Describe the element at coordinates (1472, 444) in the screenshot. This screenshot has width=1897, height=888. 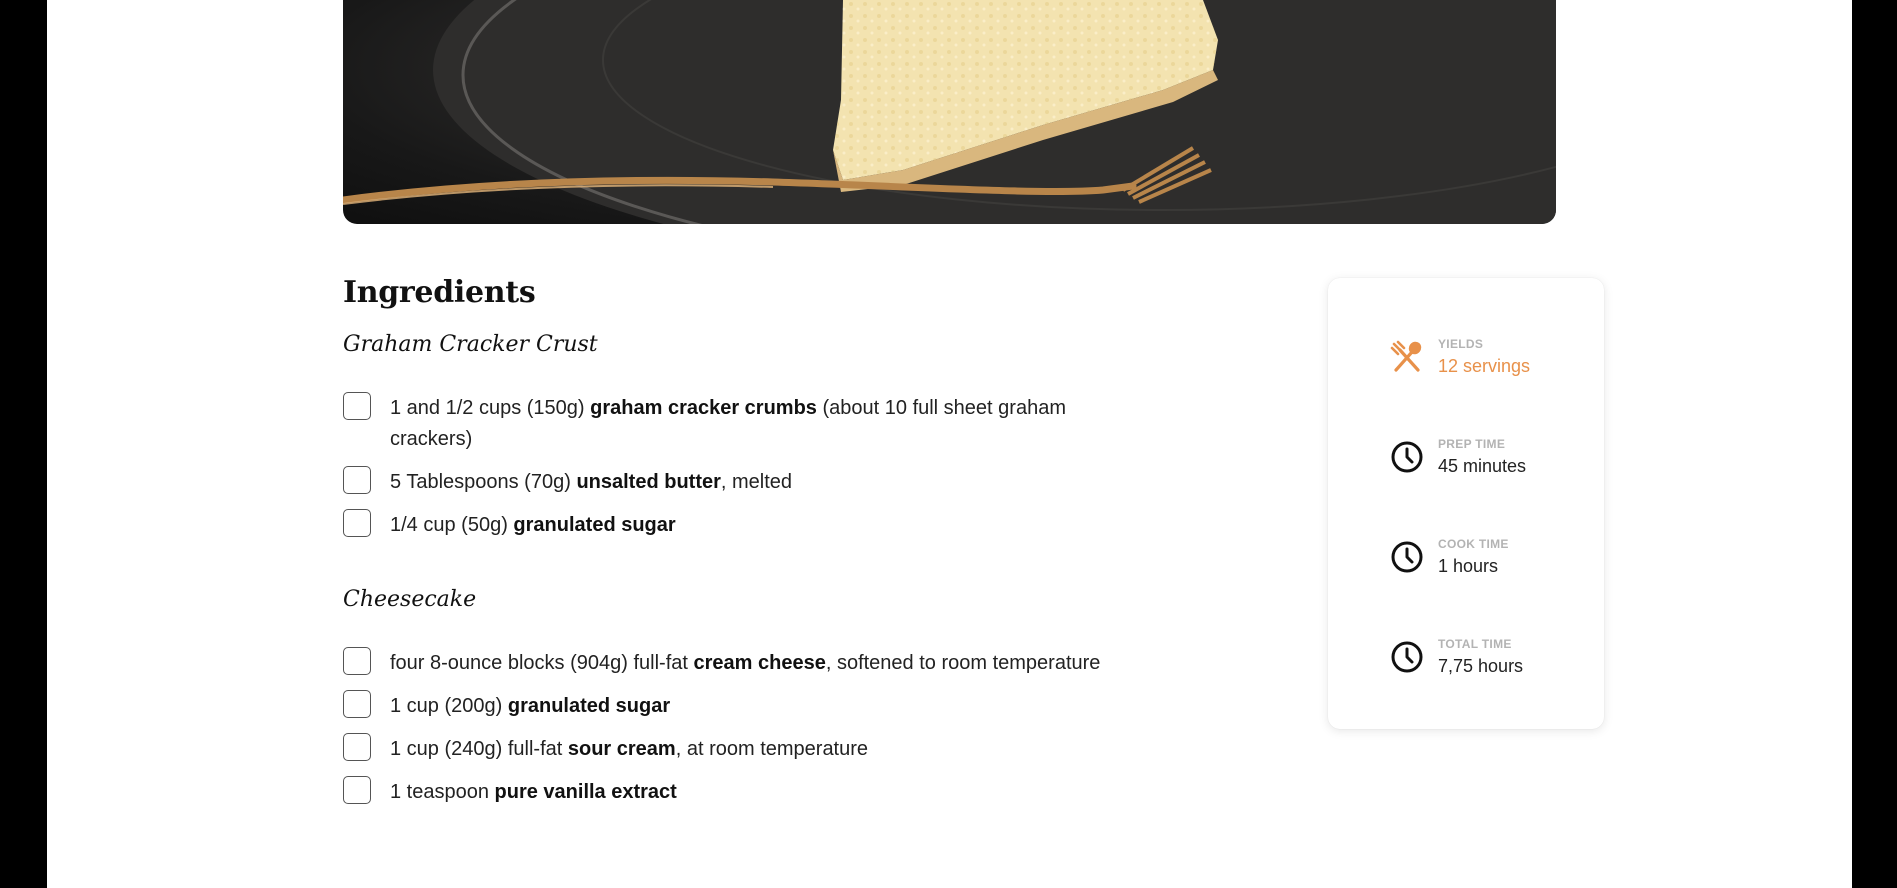
I see `prep-time-label: PREP TIME` at that location.